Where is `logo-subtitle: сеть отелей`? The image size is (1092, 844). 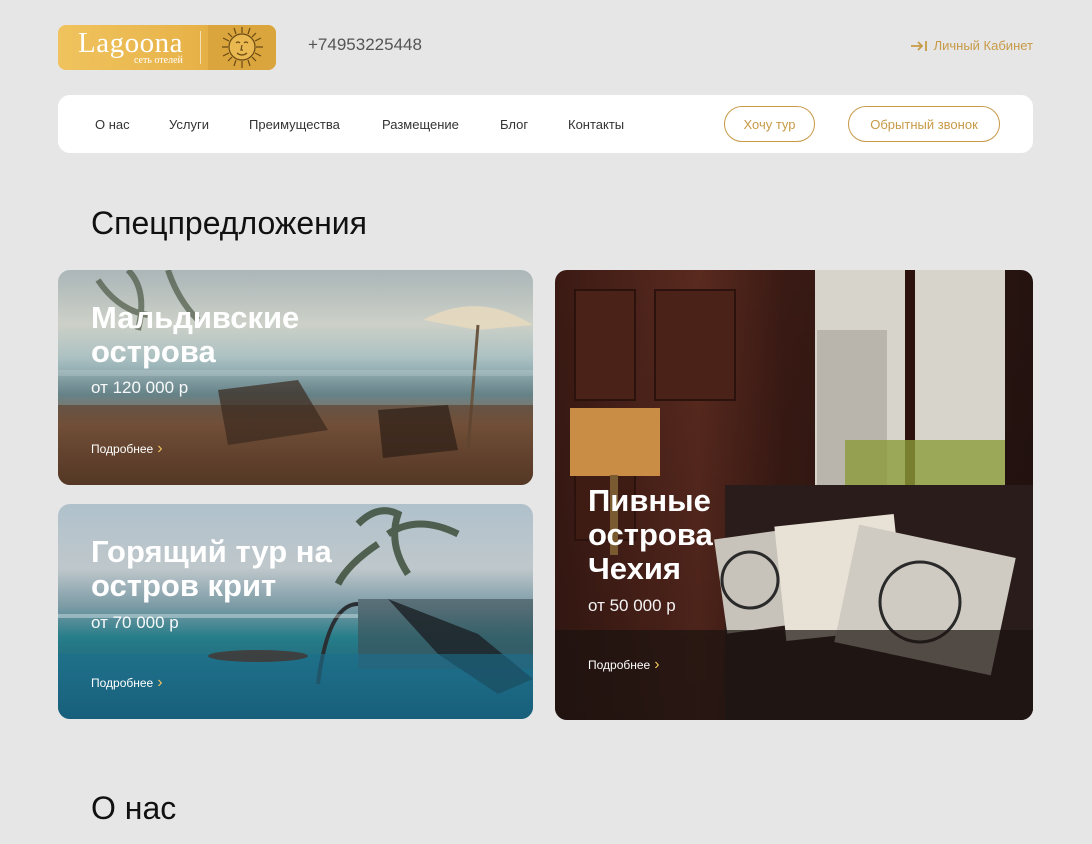
logo-subtitle: сеть отелей is located at coordinates (158, 60).